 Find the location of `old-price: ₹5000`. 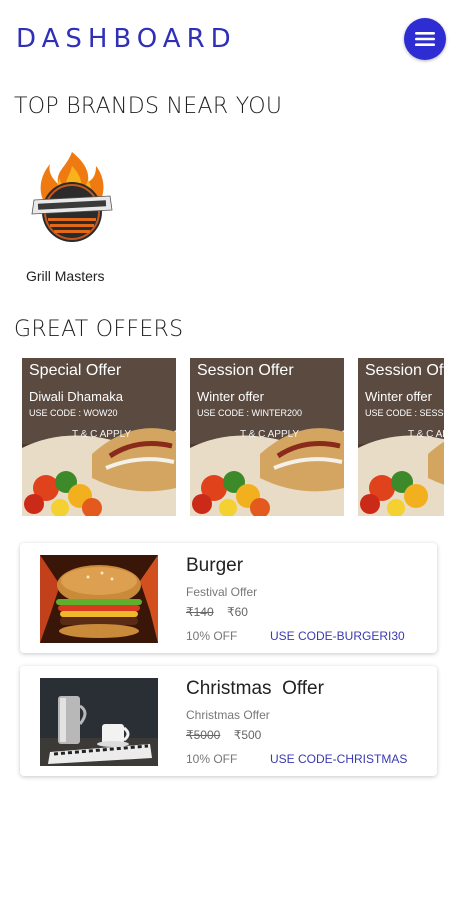

old-price: ₹5000 is located at coordinates (203, 735).